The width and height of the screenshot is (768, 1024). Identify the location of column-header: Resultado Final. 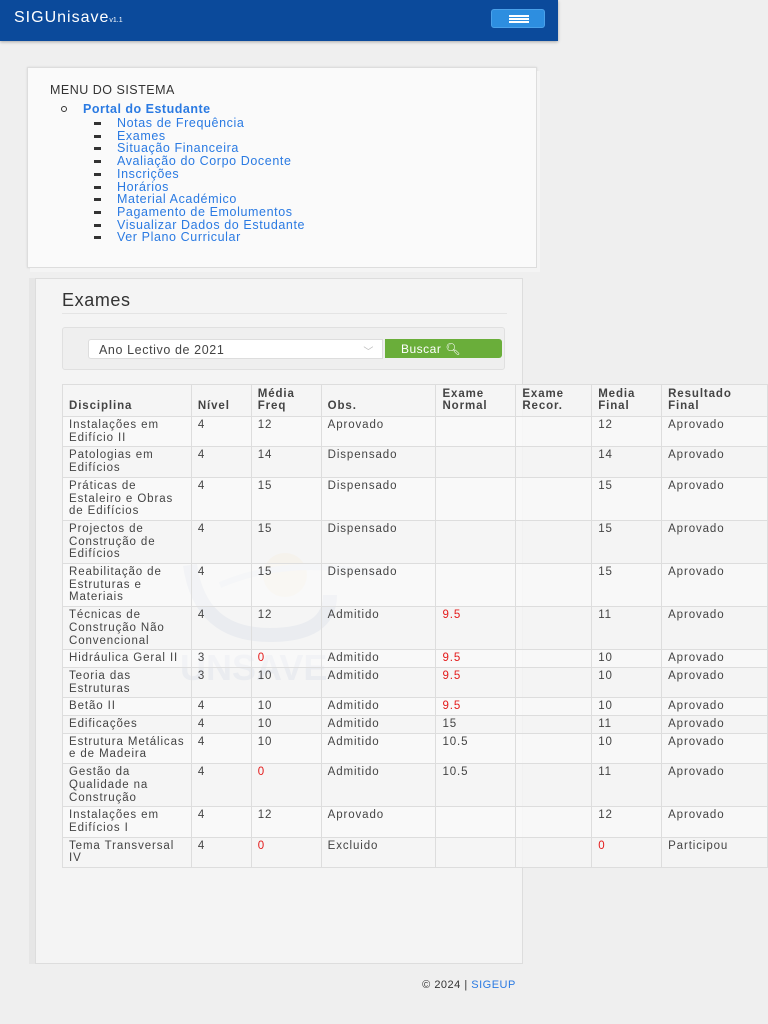
(714, 400).